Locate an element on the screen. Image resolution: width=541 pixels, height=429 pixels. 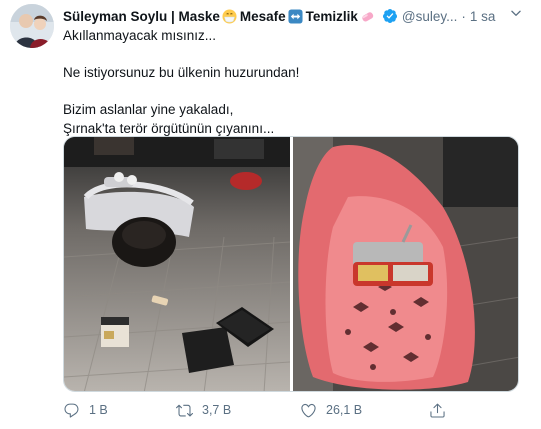
left-right-arrow-emoji-icon is located at coordinates (295, 16).